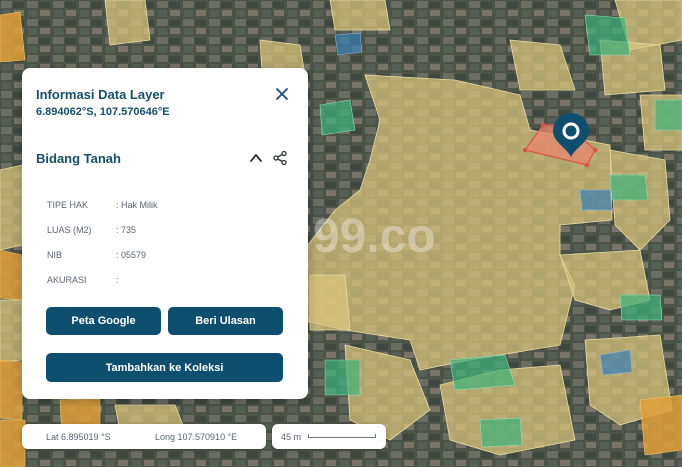  I want to click on coordinate-bar: Lat 6.895019 °S Long 107.570910 °E, so click(144, 436).